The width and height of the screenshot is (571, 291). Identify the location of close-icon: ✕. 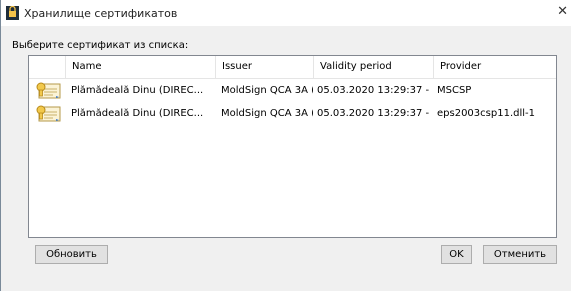
(562, 12).